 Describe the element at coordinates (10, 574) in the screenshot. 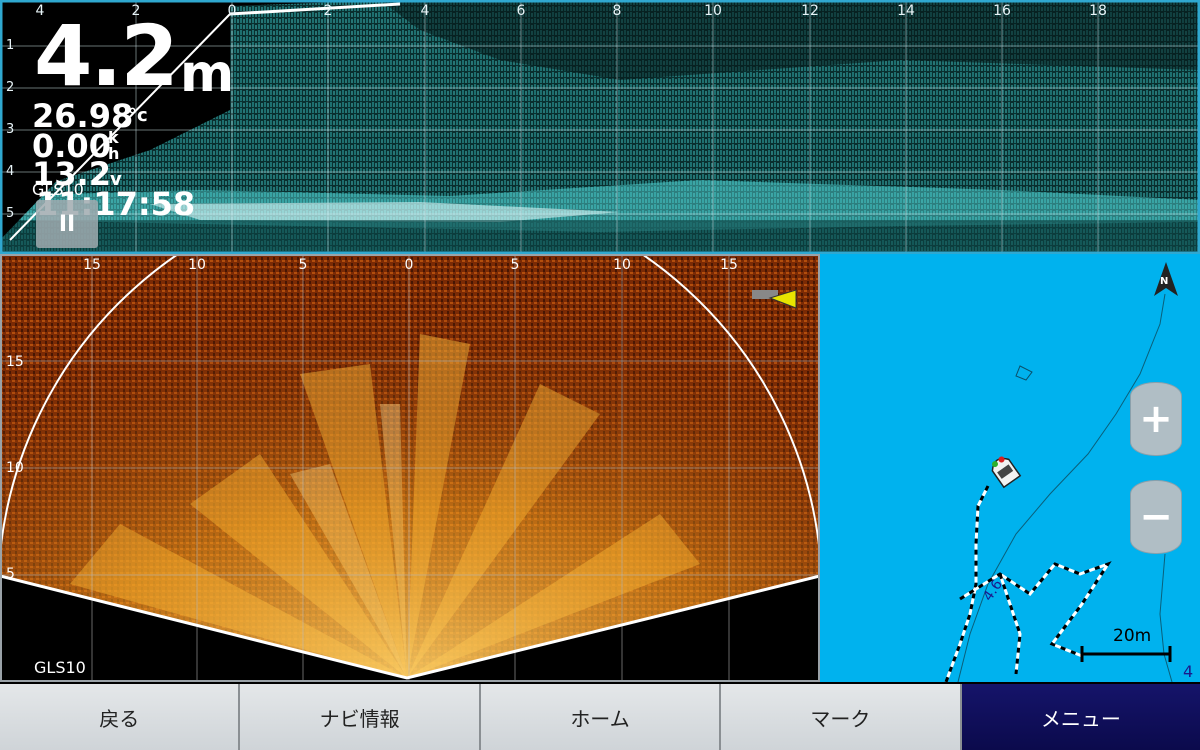

I see `live-y-tick: 5` at that location.